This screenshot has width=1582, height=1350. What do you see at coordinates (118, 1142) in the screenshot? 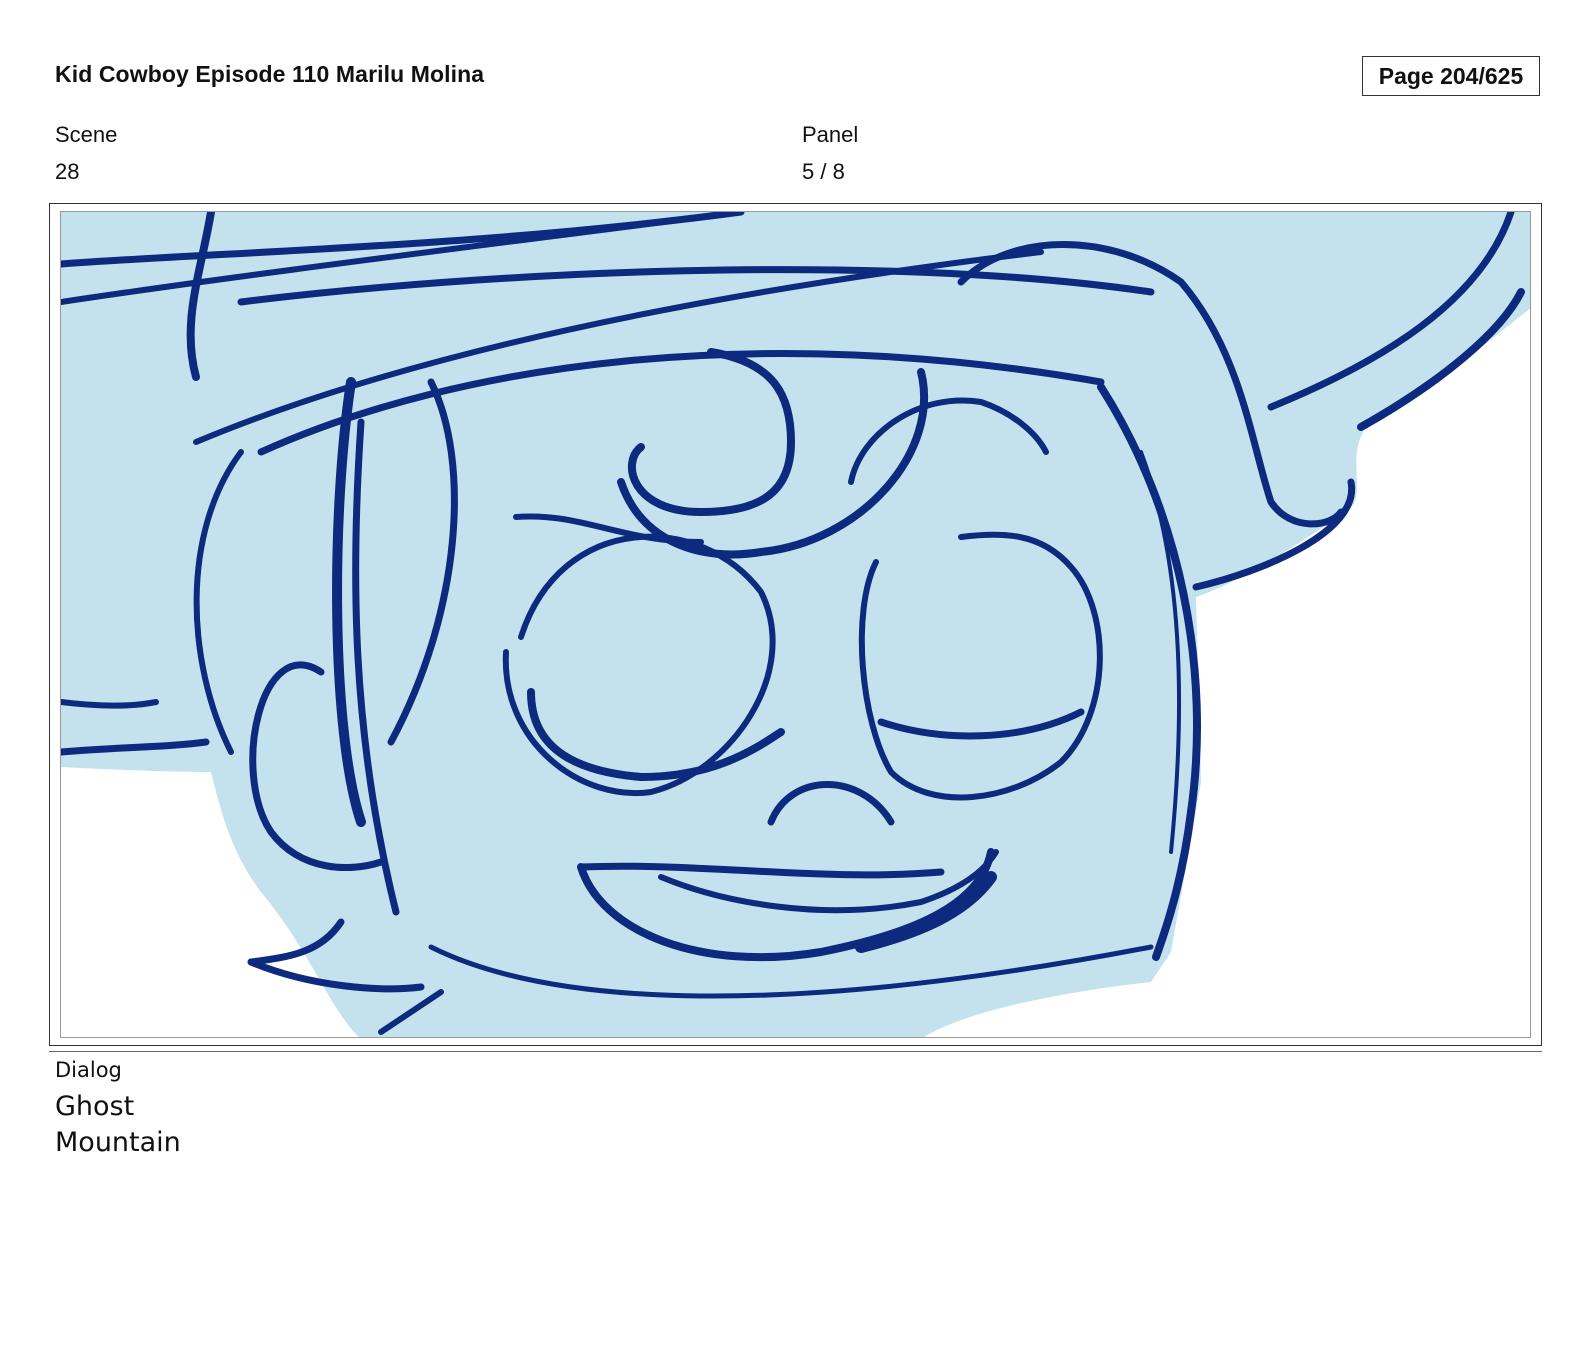
I see `dialog-line: Mountain` at bounding box center [118, 1142].